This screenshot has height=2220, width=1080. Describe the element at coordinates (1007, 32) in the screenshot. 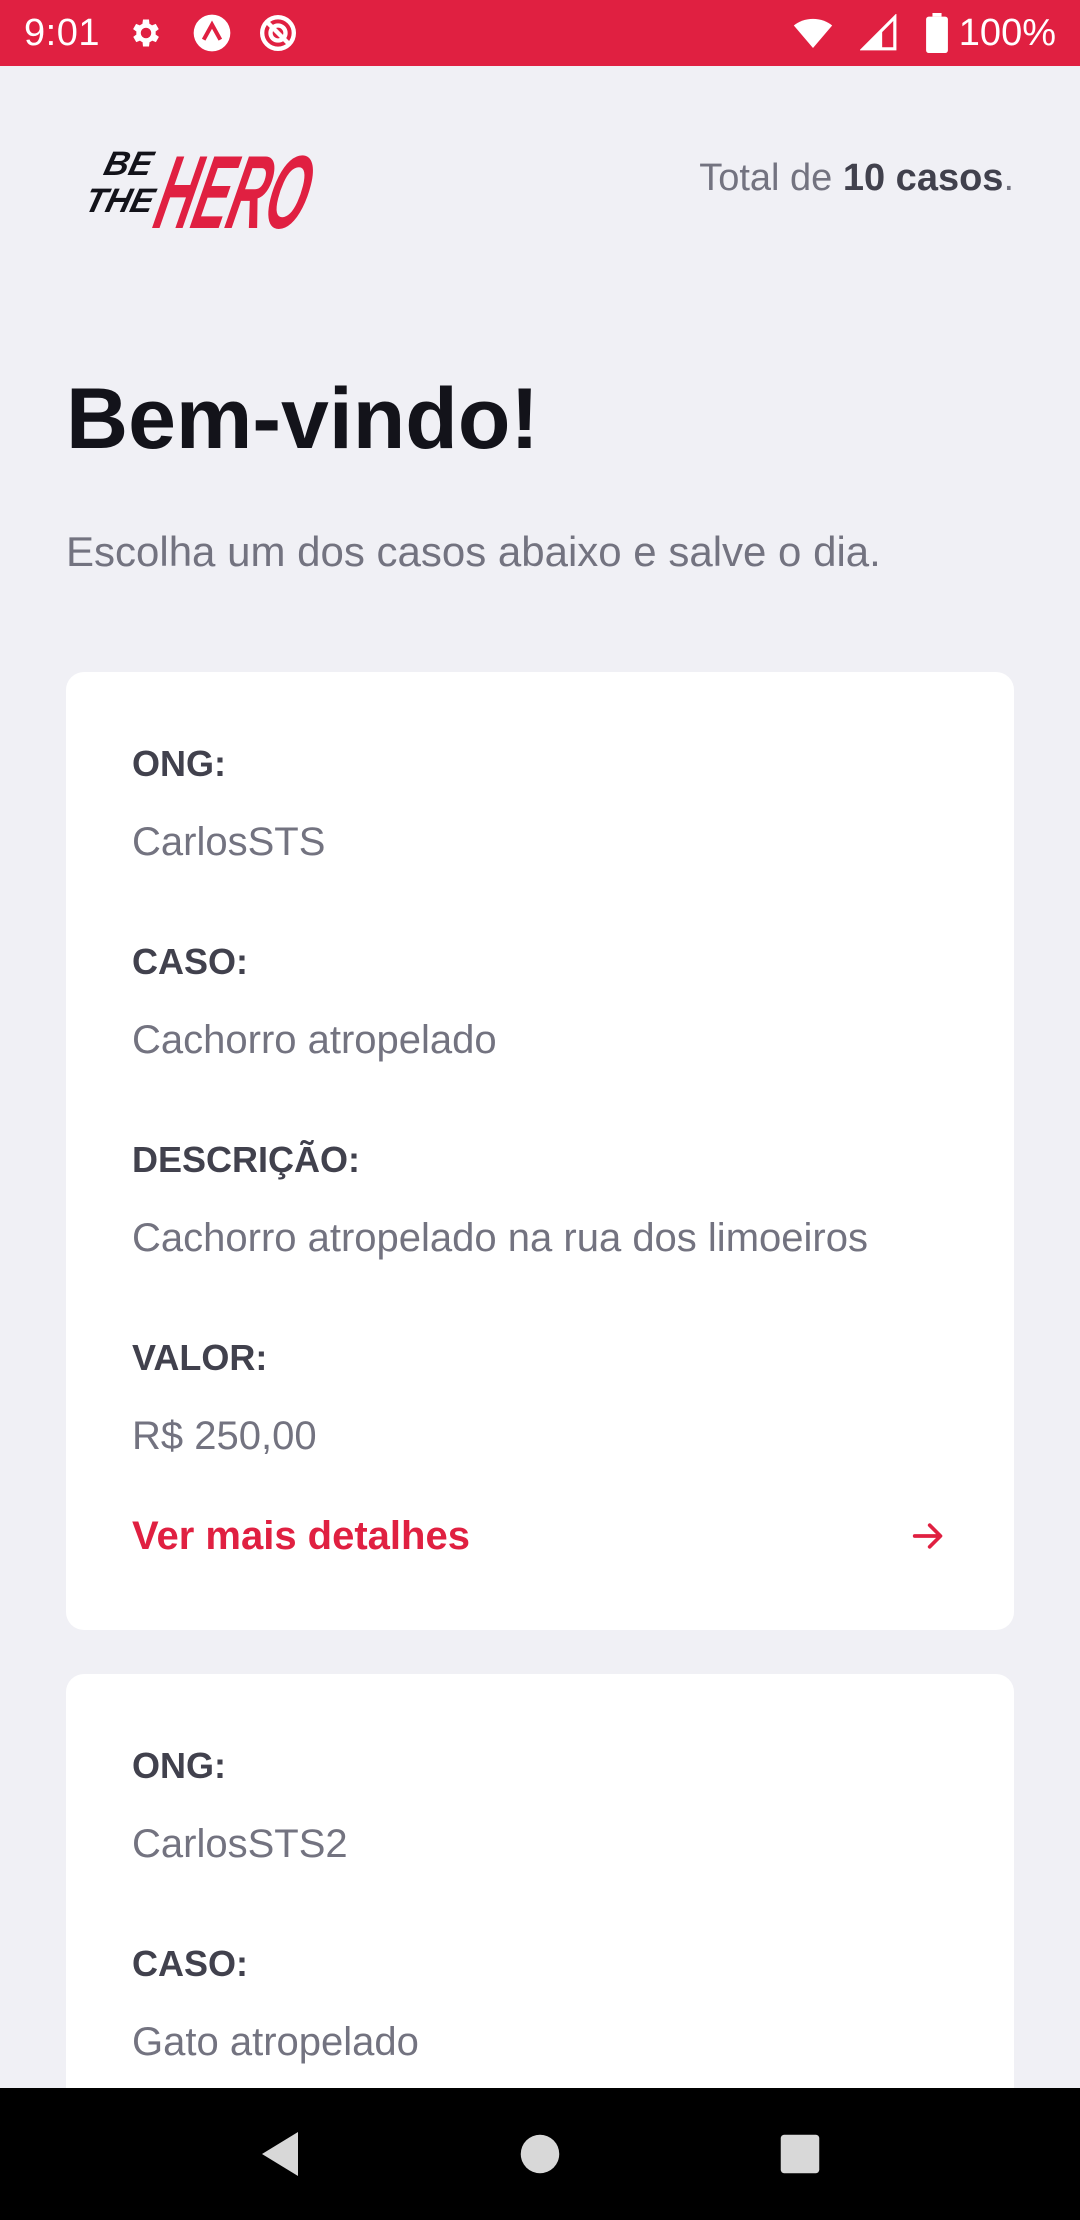

I see `battery-percentage: 100%` at that location.